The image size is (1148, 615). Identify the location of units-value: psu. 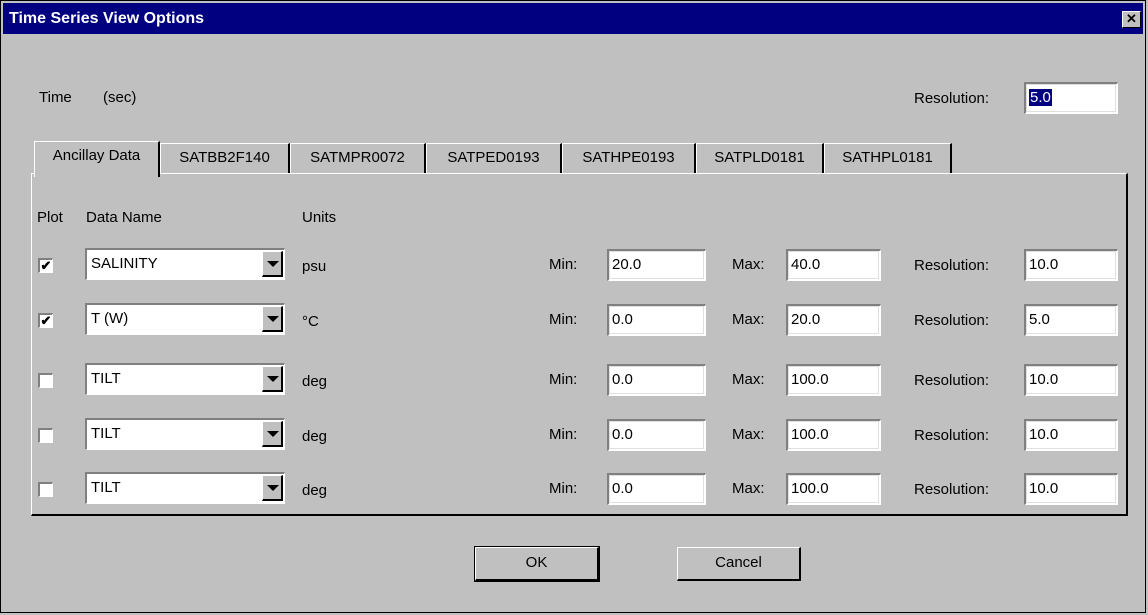
(314, 266).